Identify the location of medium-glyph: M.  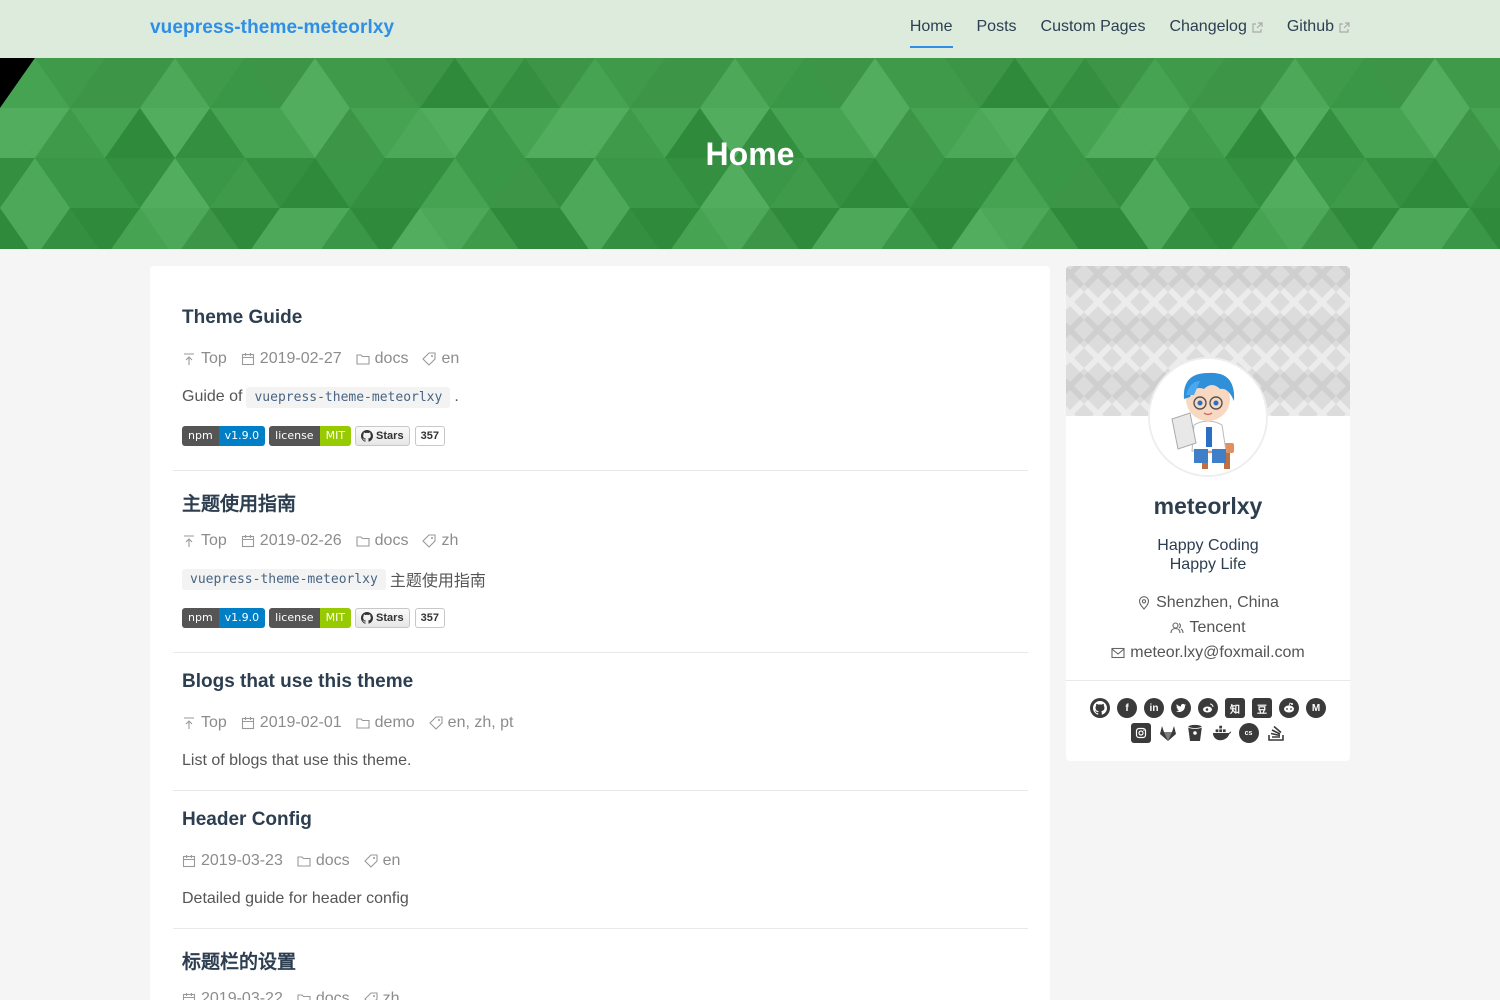
(1316, 708).